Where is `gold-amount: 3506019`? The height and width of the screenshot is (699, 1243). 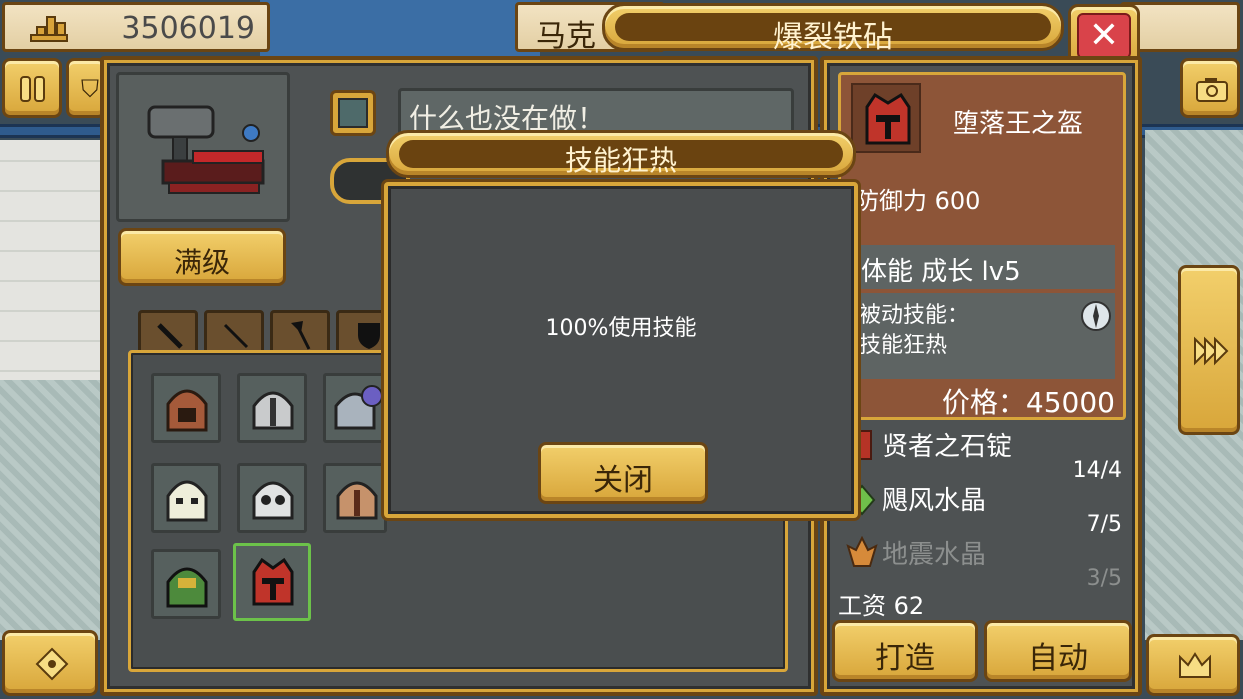 gold-amount: 3506019 is located at coordinates (188, 28).